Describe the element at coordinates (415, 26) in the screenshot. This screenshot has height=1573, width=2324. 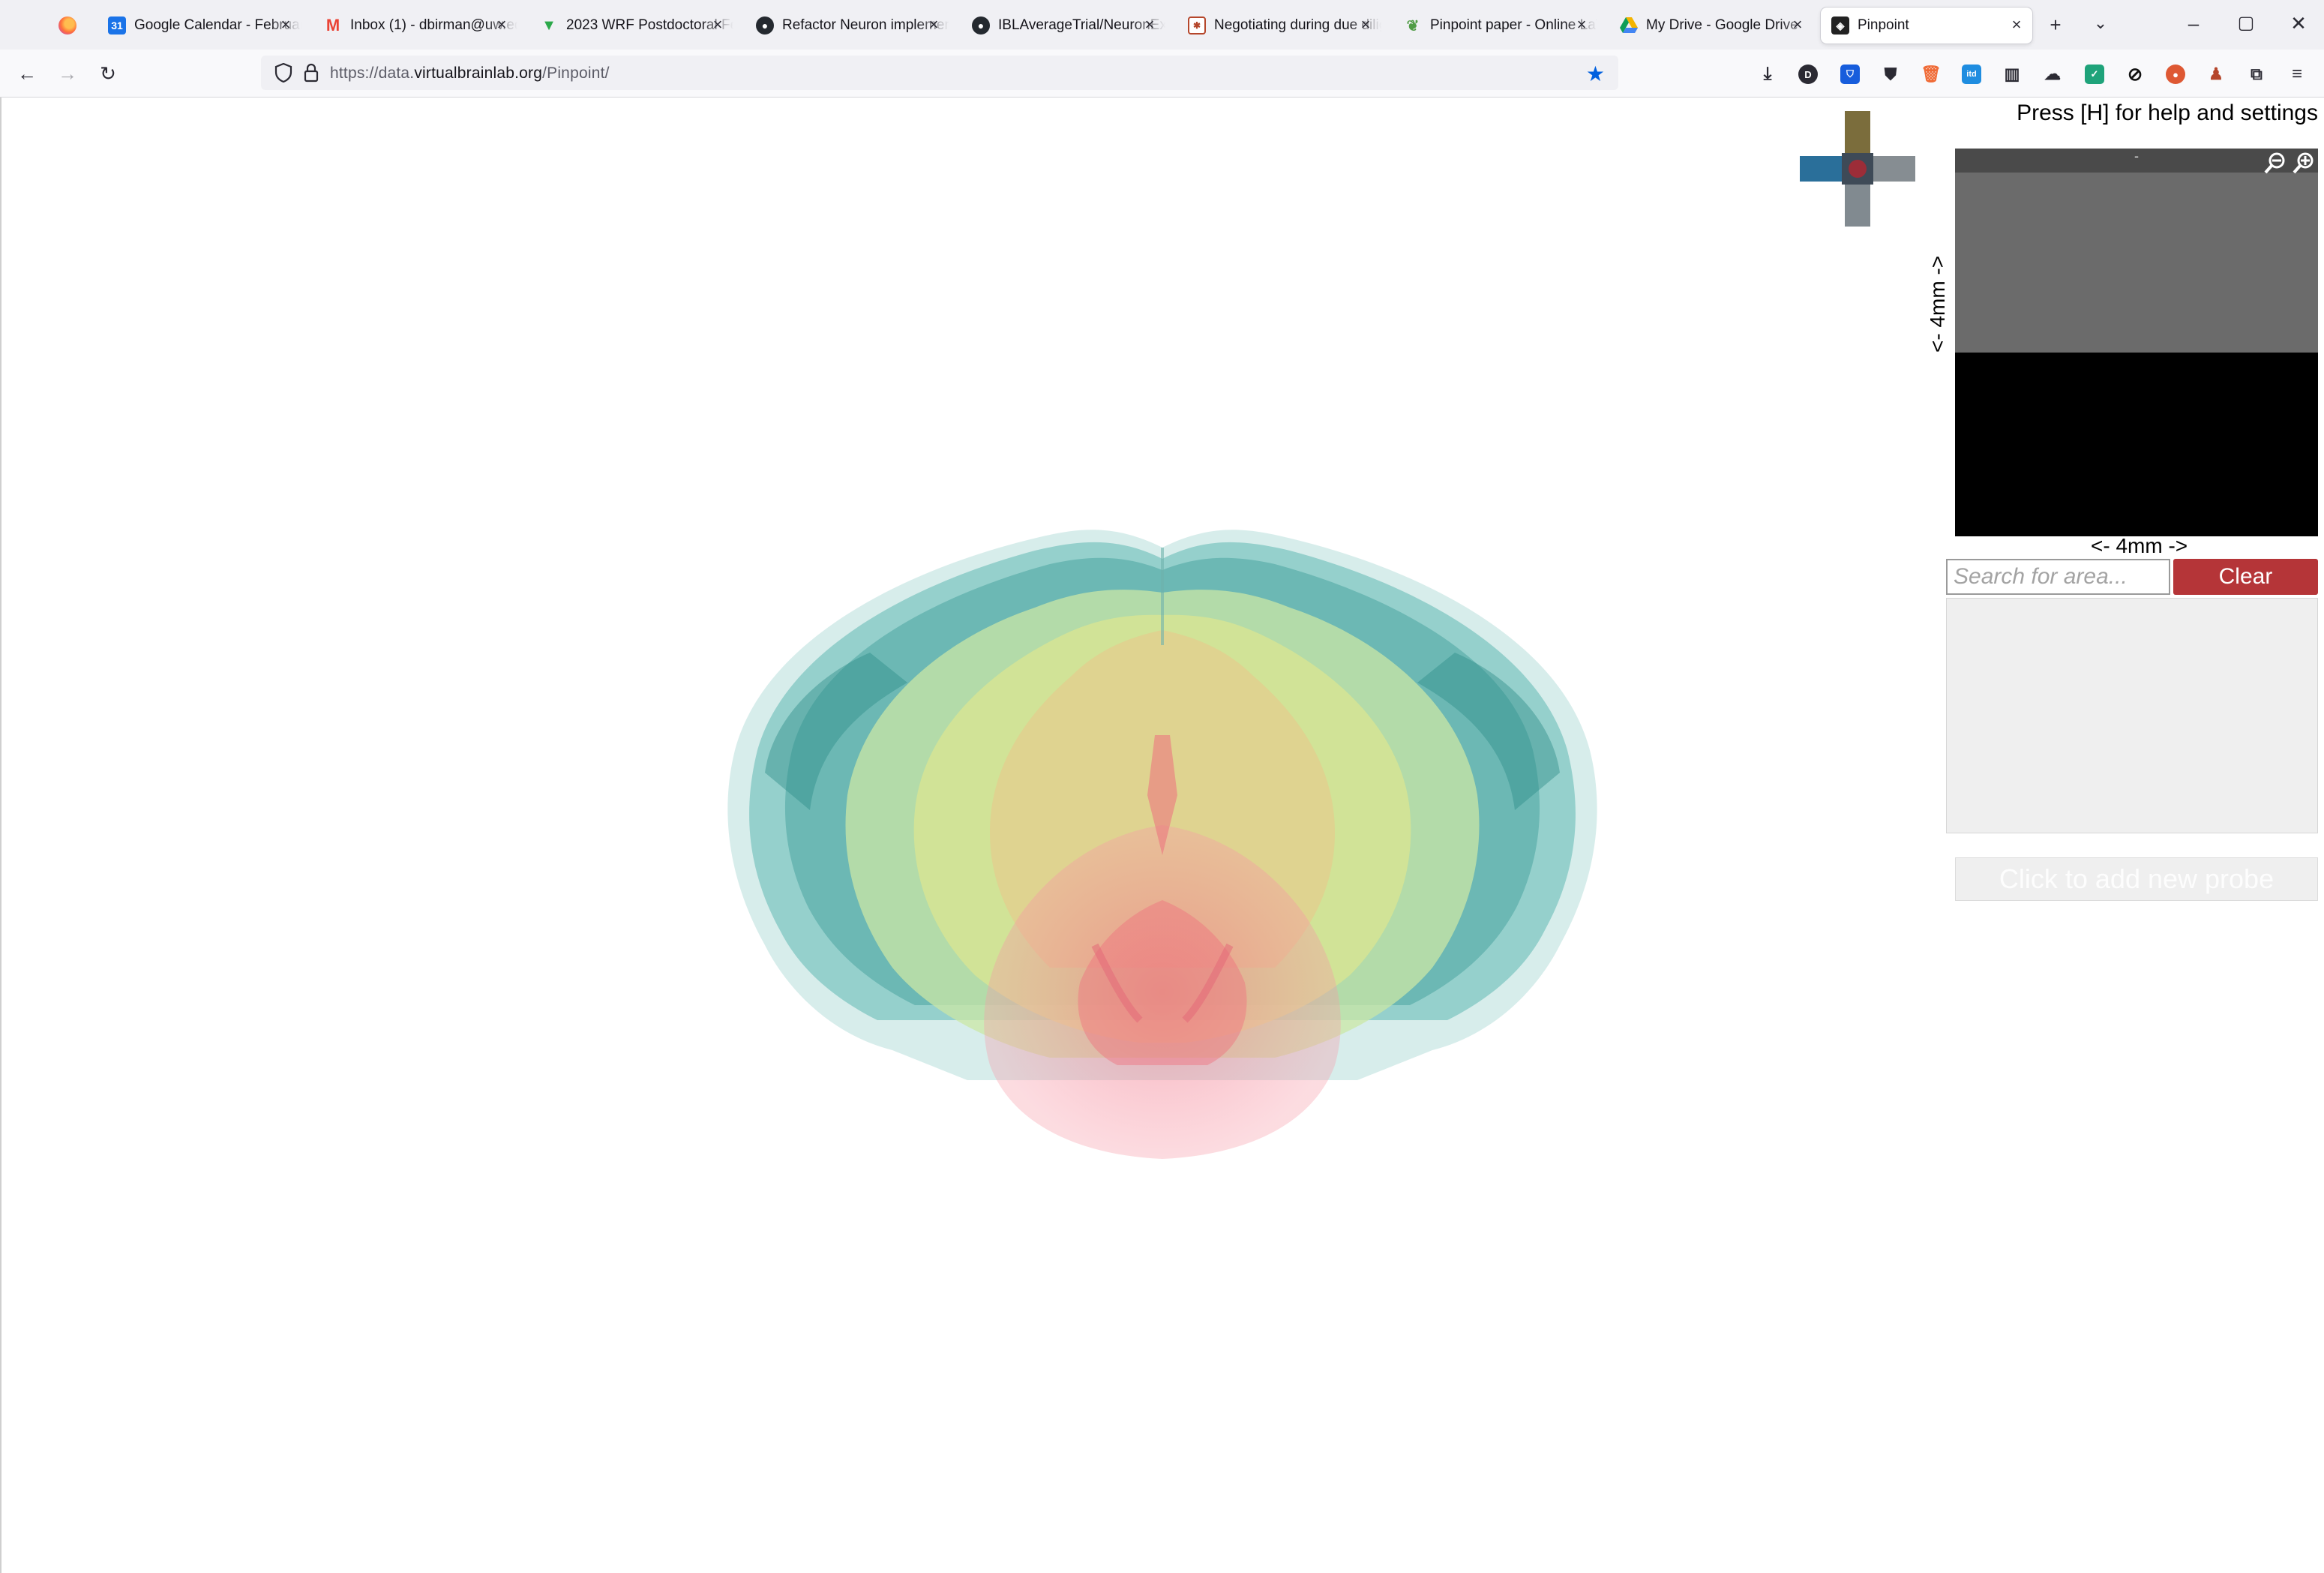
I see `tab-gmail-inbox: M Inbox (1) - dbirman@uw.edu ×` at that location.